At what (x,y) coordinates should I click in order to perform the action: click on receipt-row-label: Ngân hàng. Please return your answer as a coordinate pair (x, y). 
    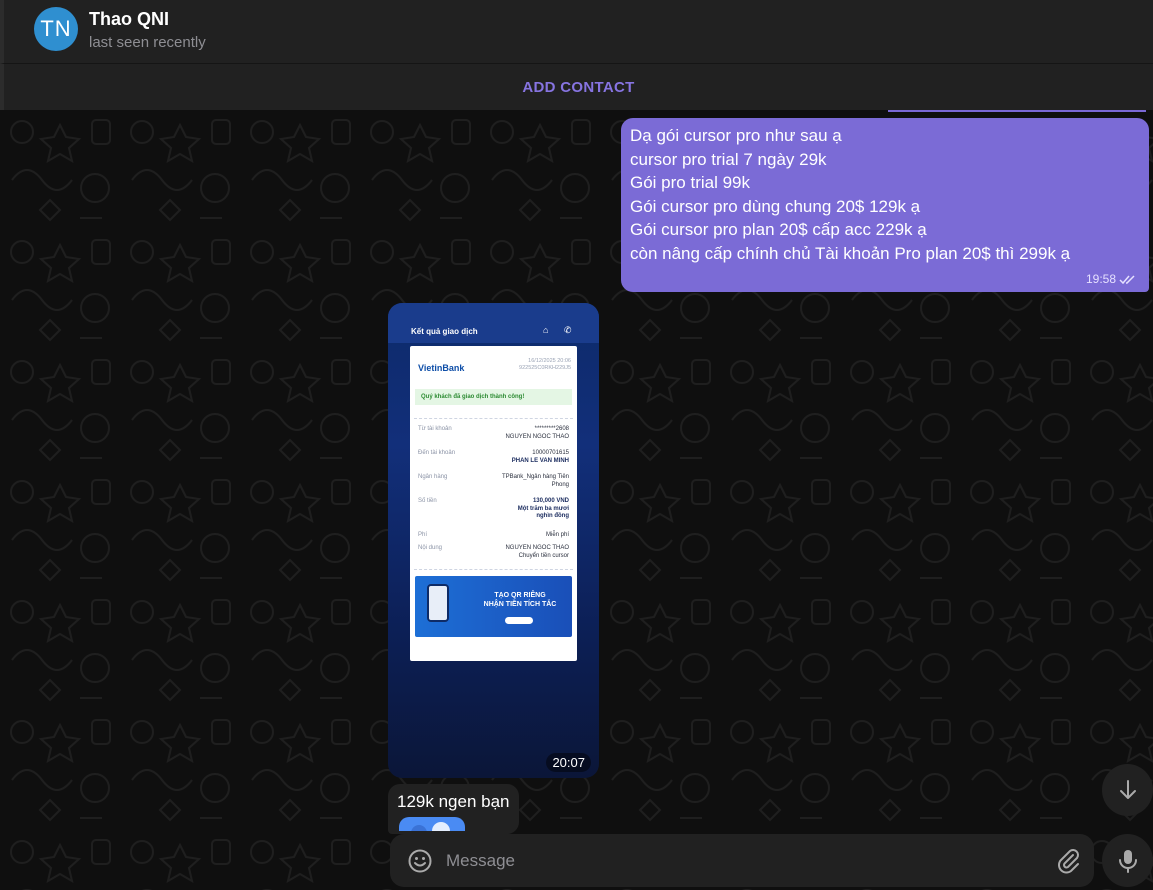
    Looking at the image, I should click on (433, 477).